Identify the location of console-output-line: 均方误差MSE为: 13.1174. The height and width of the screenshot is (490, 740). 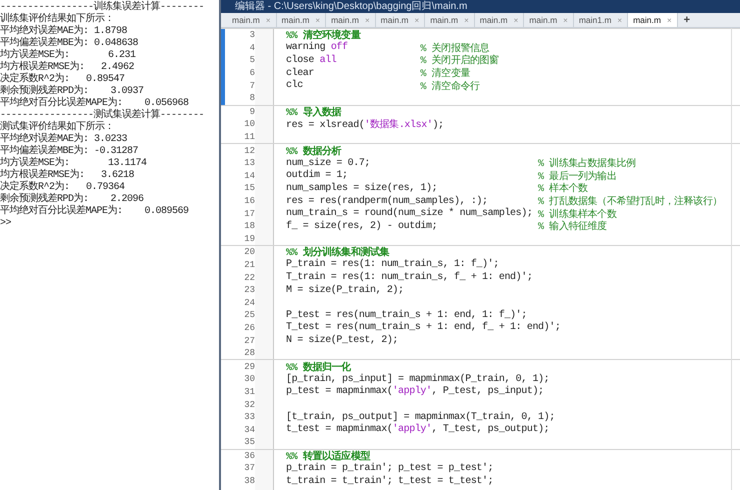
(73, 163).